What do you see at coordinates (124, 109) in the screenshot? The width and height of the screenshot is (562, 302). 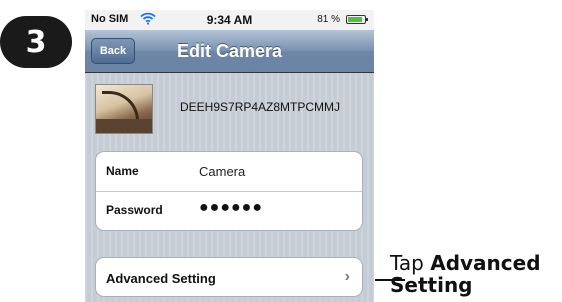 I see `camera-thumbnail` at bounding box center [124, 109].